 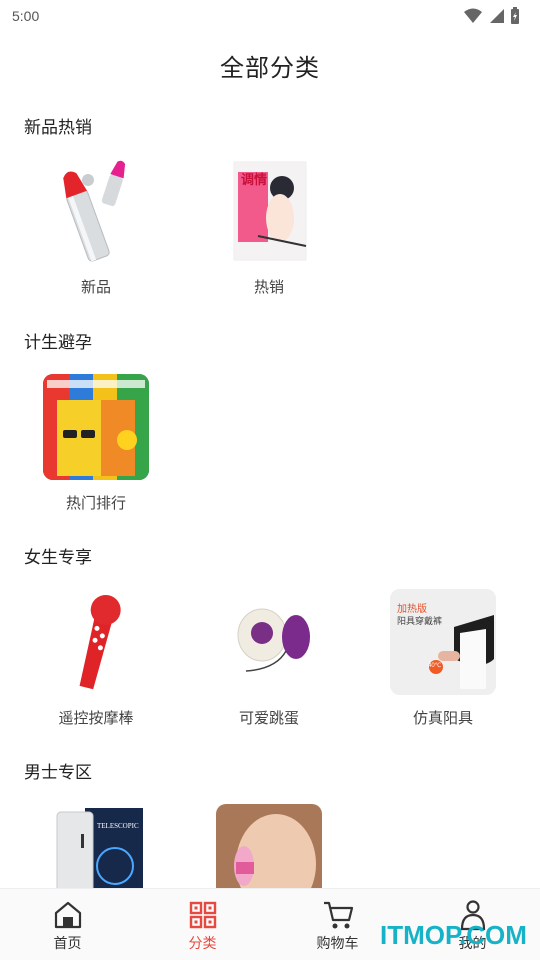 I want to click on manga-title-text: 调情, so click(x=254, y=179).